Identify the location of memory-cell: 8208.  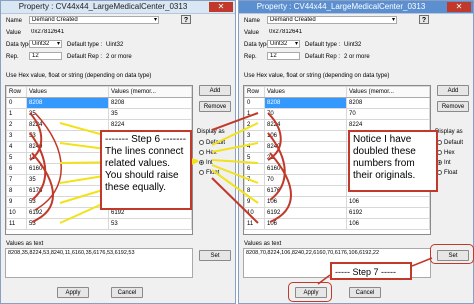
(150, 103).